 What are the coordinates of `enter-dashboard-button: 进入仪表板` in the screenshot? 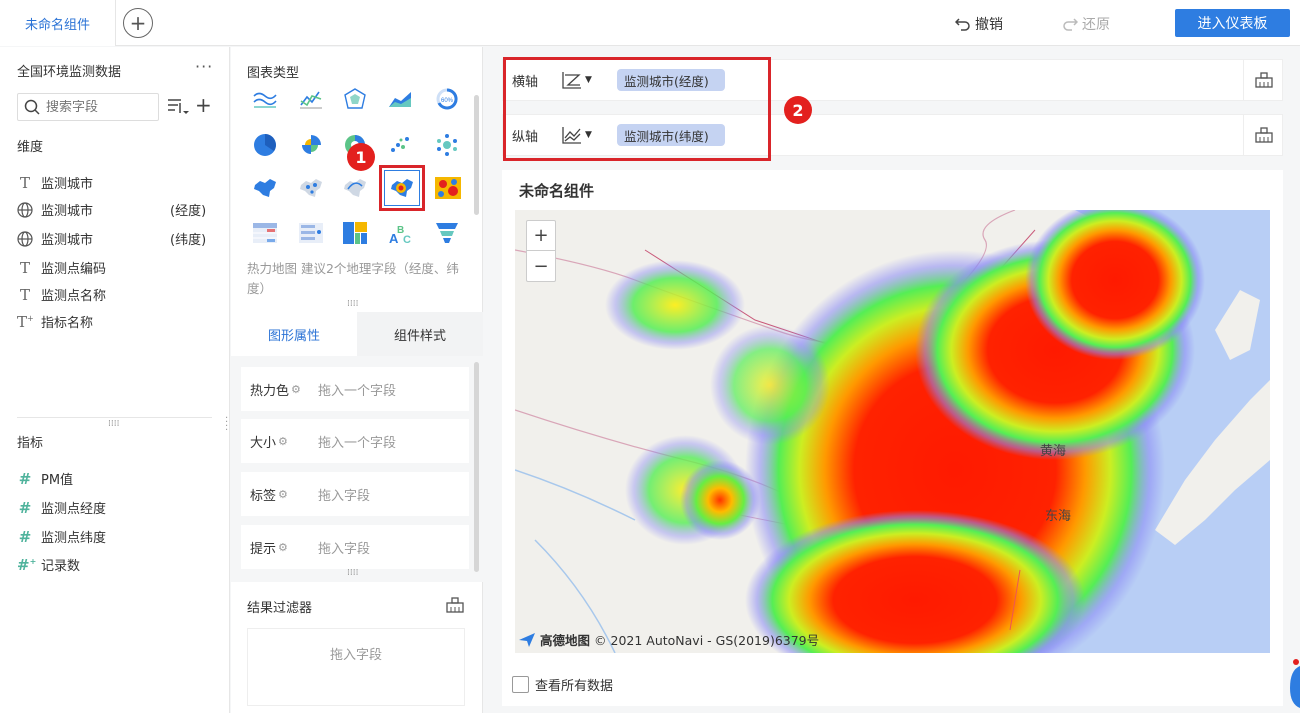 It's located at (1232, 23).